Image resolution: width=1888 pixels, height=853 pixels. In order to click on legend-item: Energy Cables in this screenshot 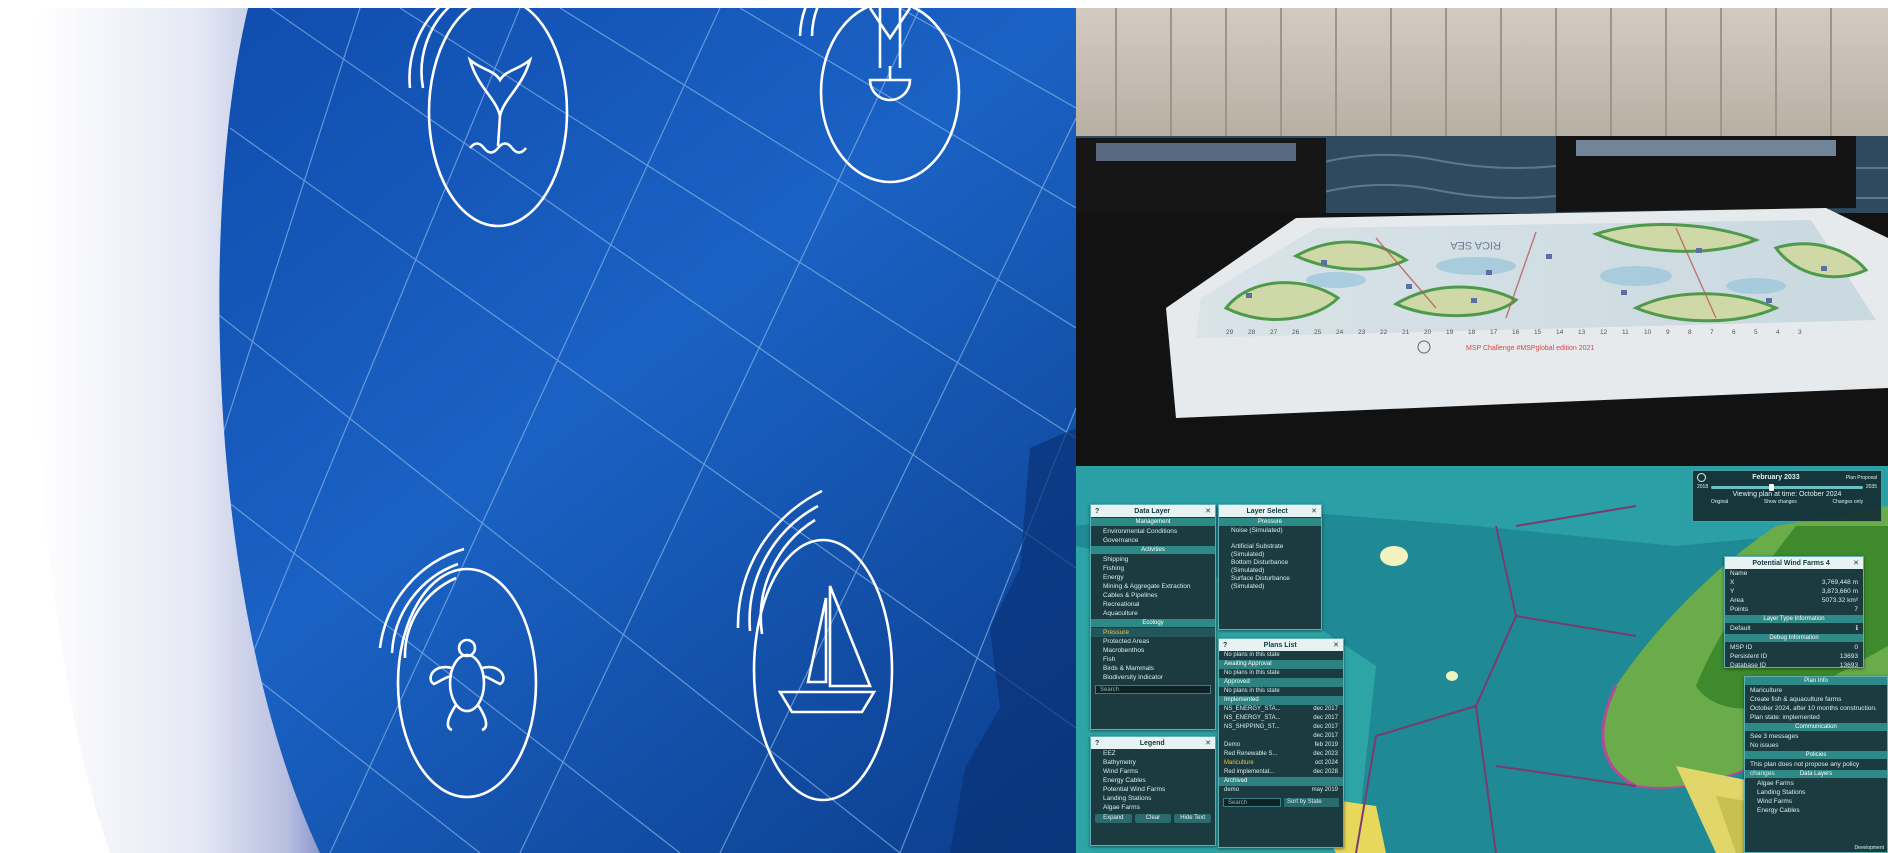, I will do `click(1153, 780)`.